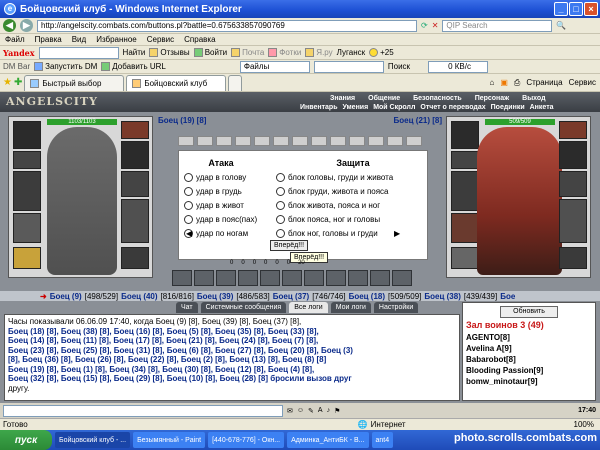 The width and height of the screenshot is (600, 450). What do you see at coordinates (9, 25) in the screenshot?
I see `back-button: ◀` at bounding box center [9, 25].